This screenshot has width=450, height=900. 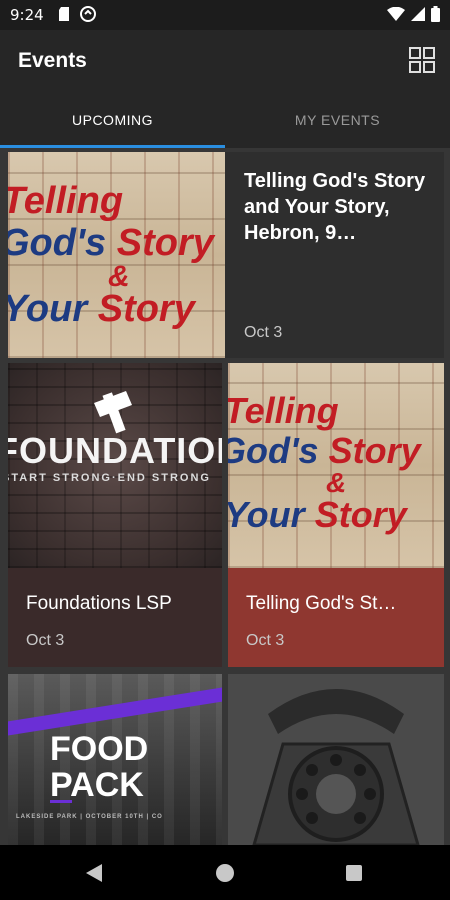 What do you see at coordinates (435, 14) in the screenshot?
I see `battery-icon` at bounding box center [435, 14].